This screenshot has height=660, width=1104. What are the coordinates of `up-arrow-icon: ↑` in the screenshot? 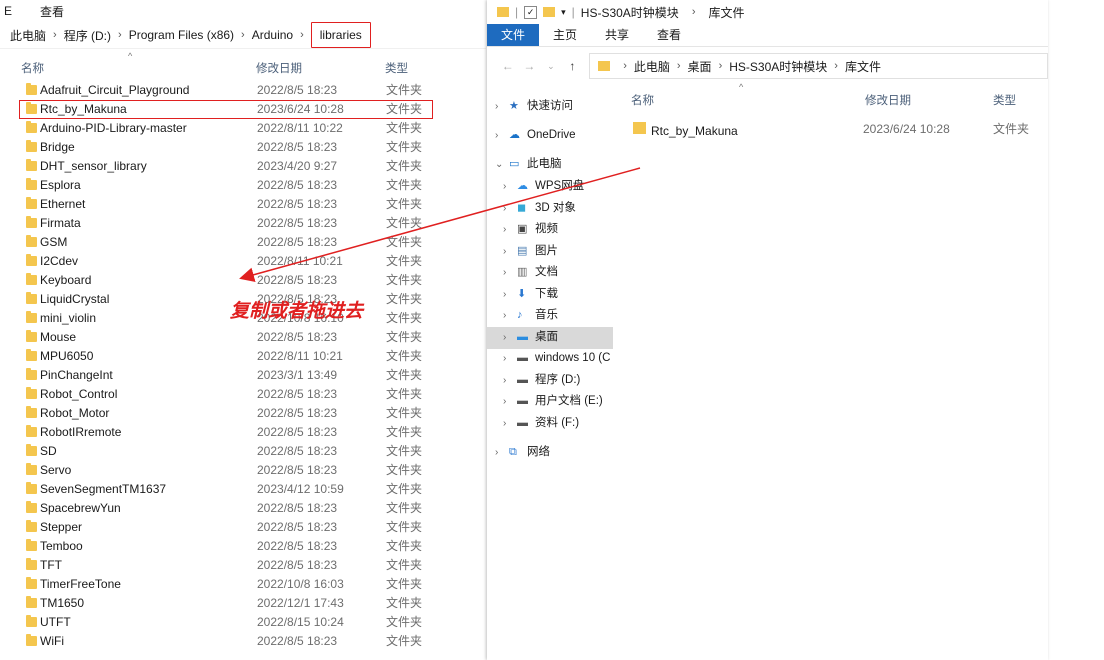 It's located at (573, 66).